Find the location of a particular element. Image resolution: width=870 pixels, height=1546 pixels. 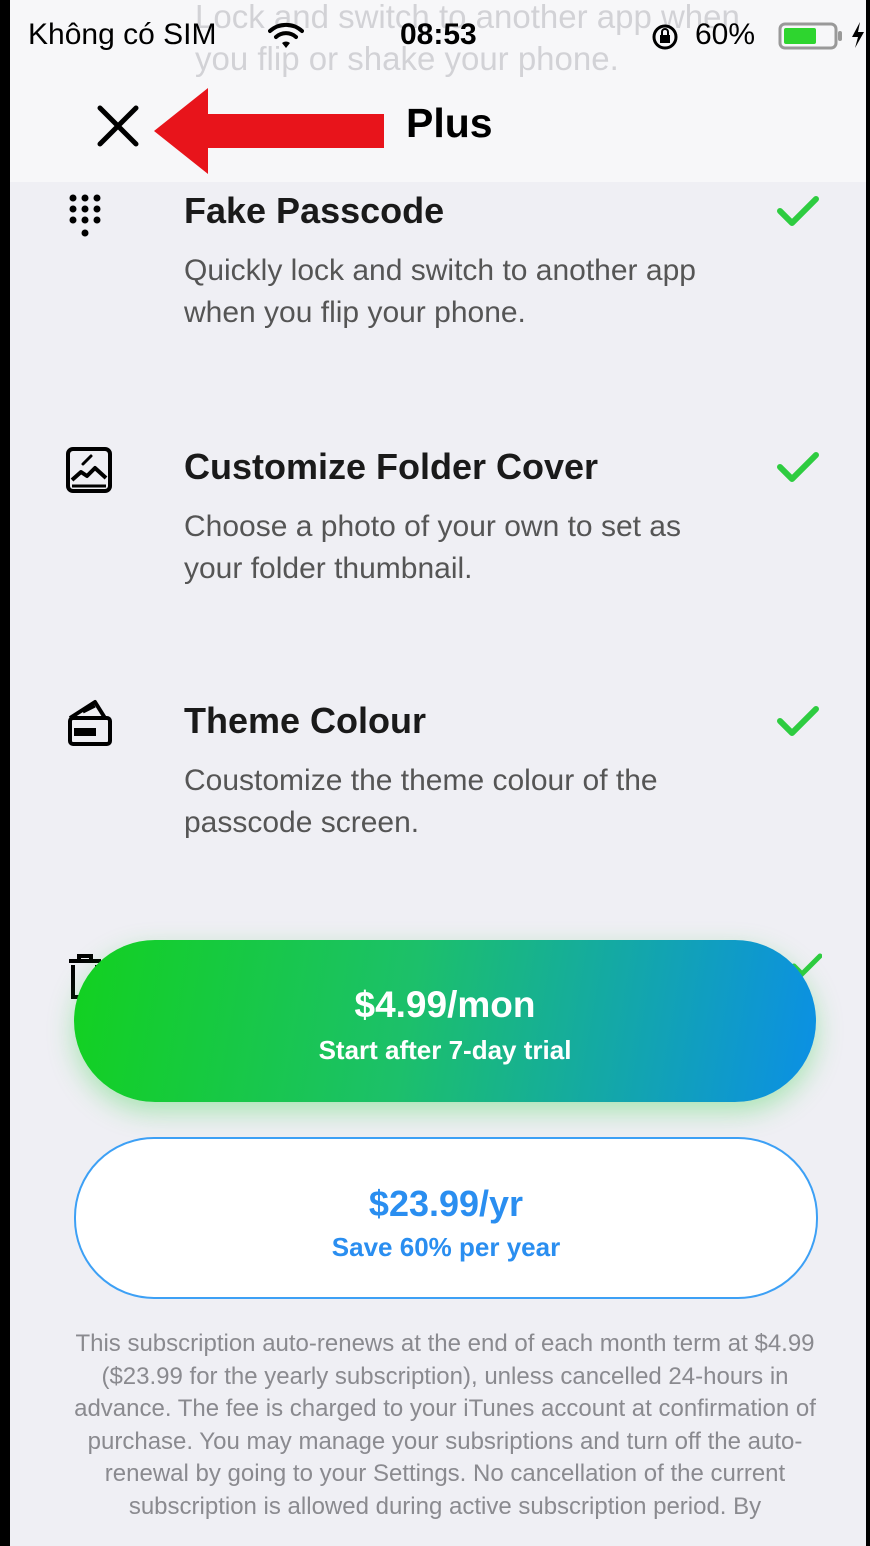

wifi-icon is located at coordinates (286, 35).